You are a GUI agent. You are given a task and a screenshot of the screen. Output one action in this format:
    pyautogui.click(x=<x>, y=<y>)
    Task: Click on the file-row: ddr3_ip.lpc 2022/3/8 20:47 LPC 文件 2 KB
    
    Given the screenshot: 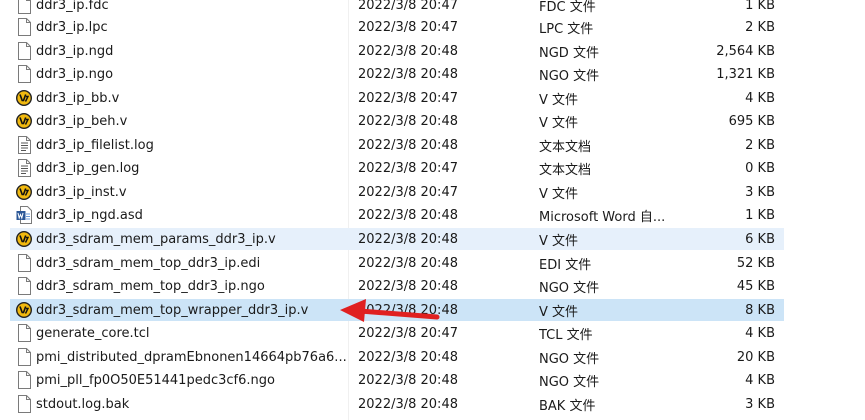 What is the action you would take?
    pyautogui.click(x=397, y=27)
    